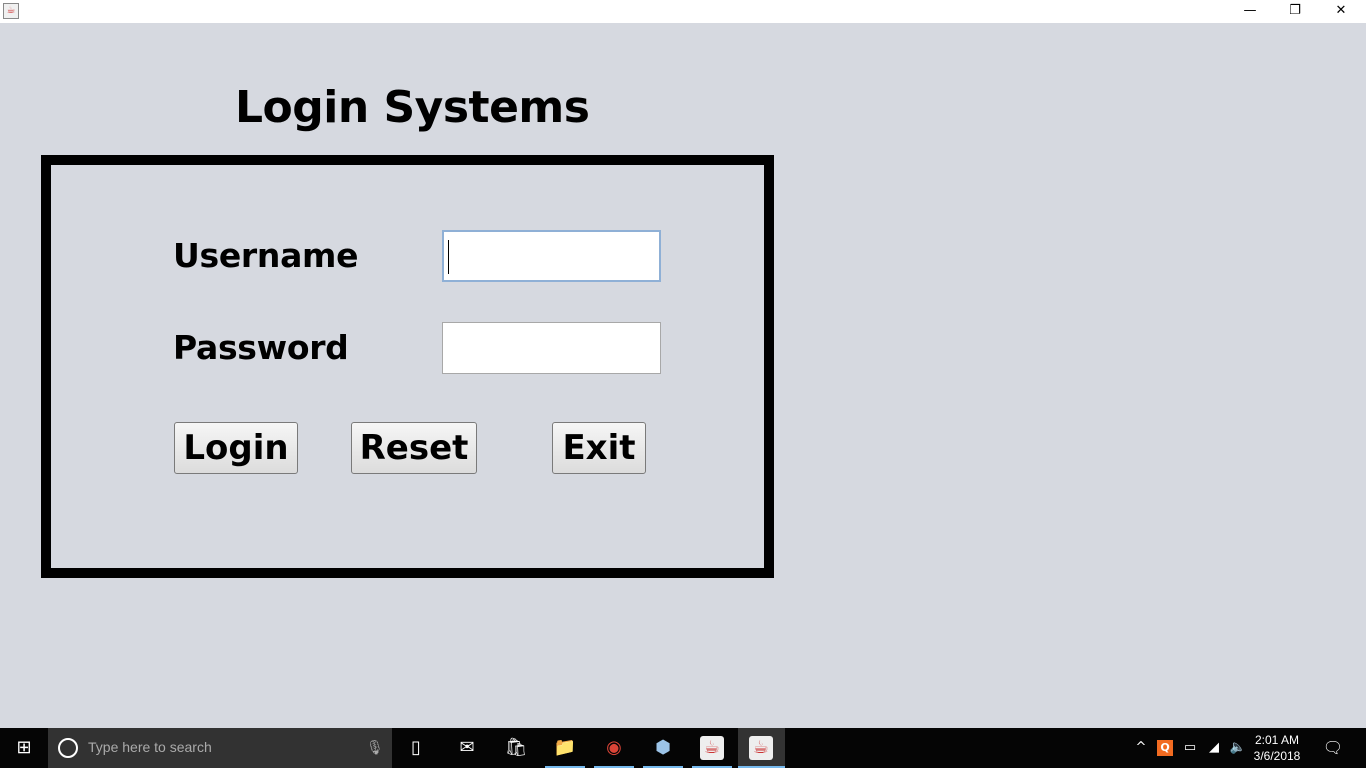 The image size is (1366, 768). What do you see at coordinates (1341, 11) in the screenshot?
I see `close-button: ✕` at bounding box center [1341, 11].